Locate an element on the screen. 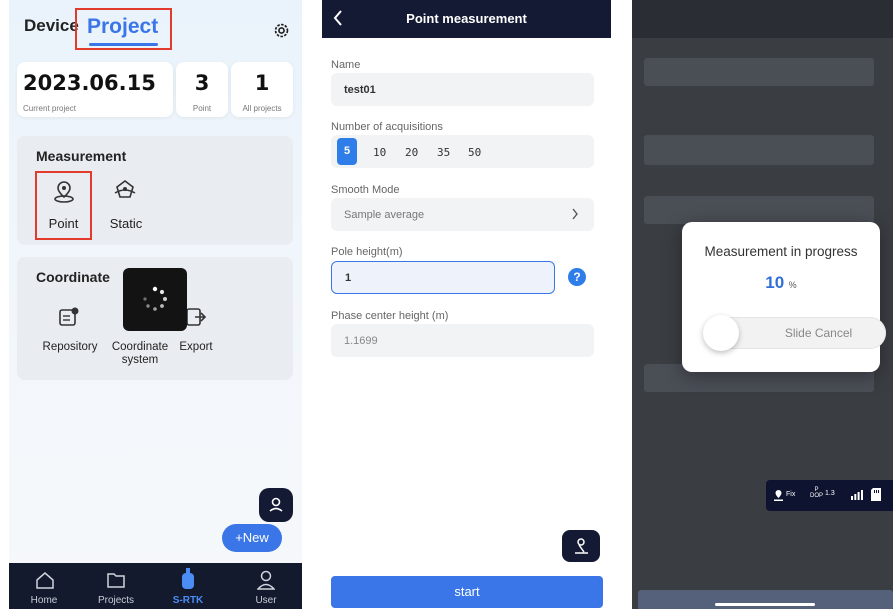 The height and width of the screenshot is (609, 893). acq-option-20: 20 is located at coordinates (411, 152).